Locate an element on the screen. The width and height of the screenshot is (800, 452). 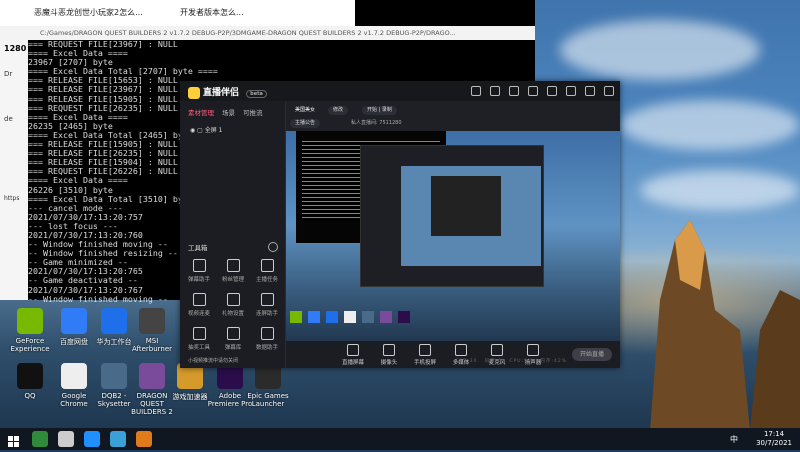
close-icon is located at coordinates (609, 91).